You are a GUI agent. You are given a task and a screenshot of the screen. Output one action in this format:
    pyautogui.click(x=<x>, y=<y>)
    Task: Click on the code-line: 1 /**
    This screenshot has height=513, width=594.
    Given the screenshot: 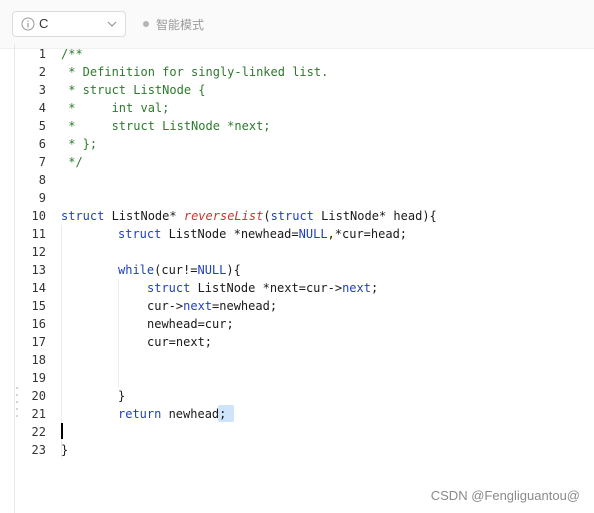 What is the action you would take?
    pyautogui.click(x=304, y=54)
    